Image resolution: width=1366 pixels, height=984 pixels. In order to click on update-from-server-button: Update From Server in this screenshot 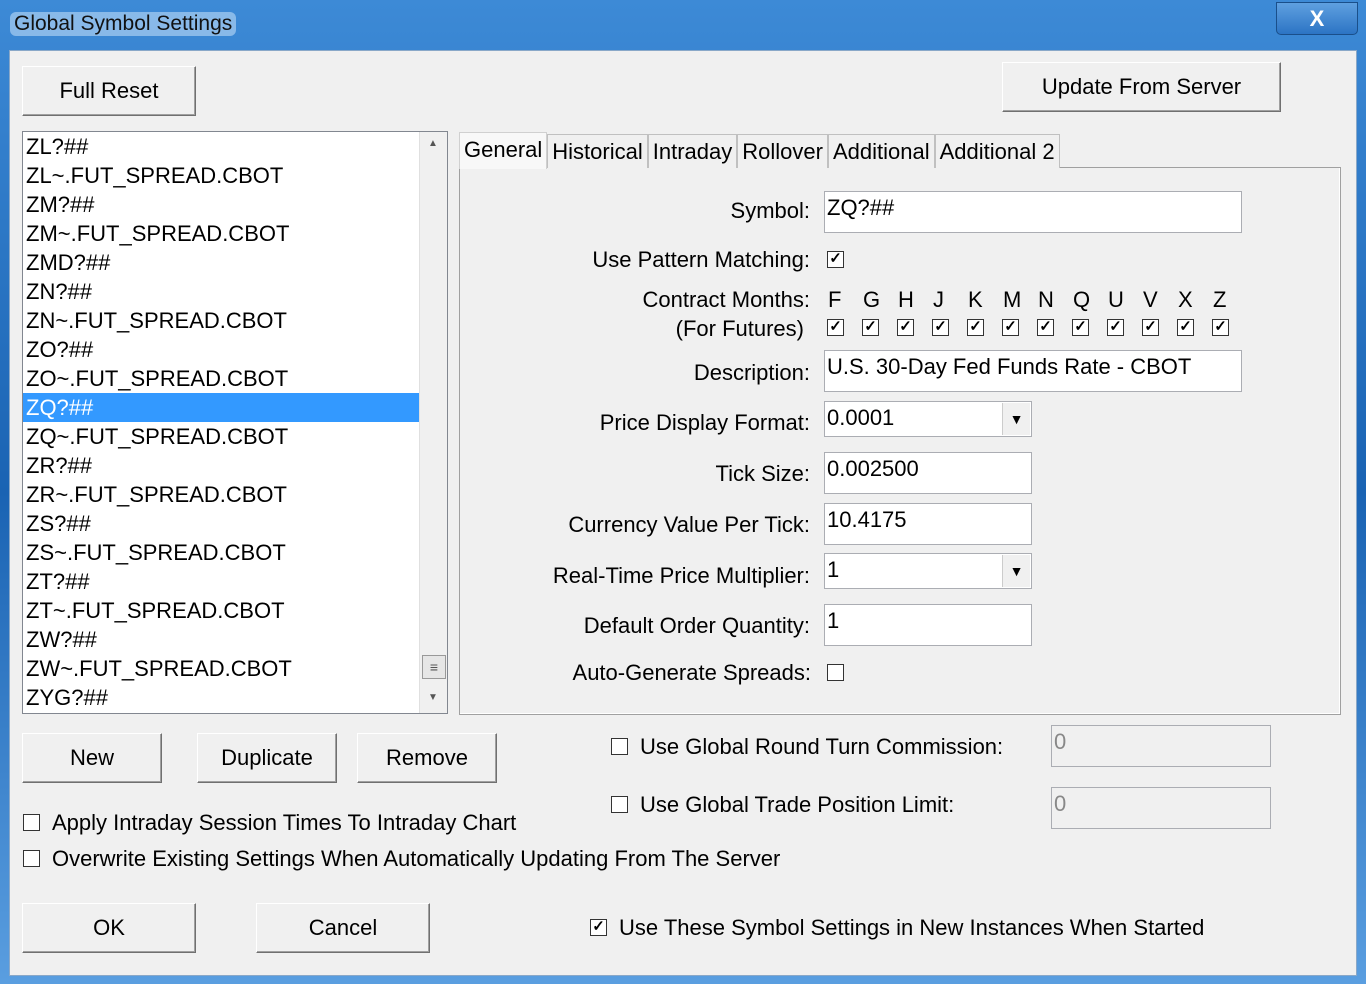, I will do `click(1141, 87)`.